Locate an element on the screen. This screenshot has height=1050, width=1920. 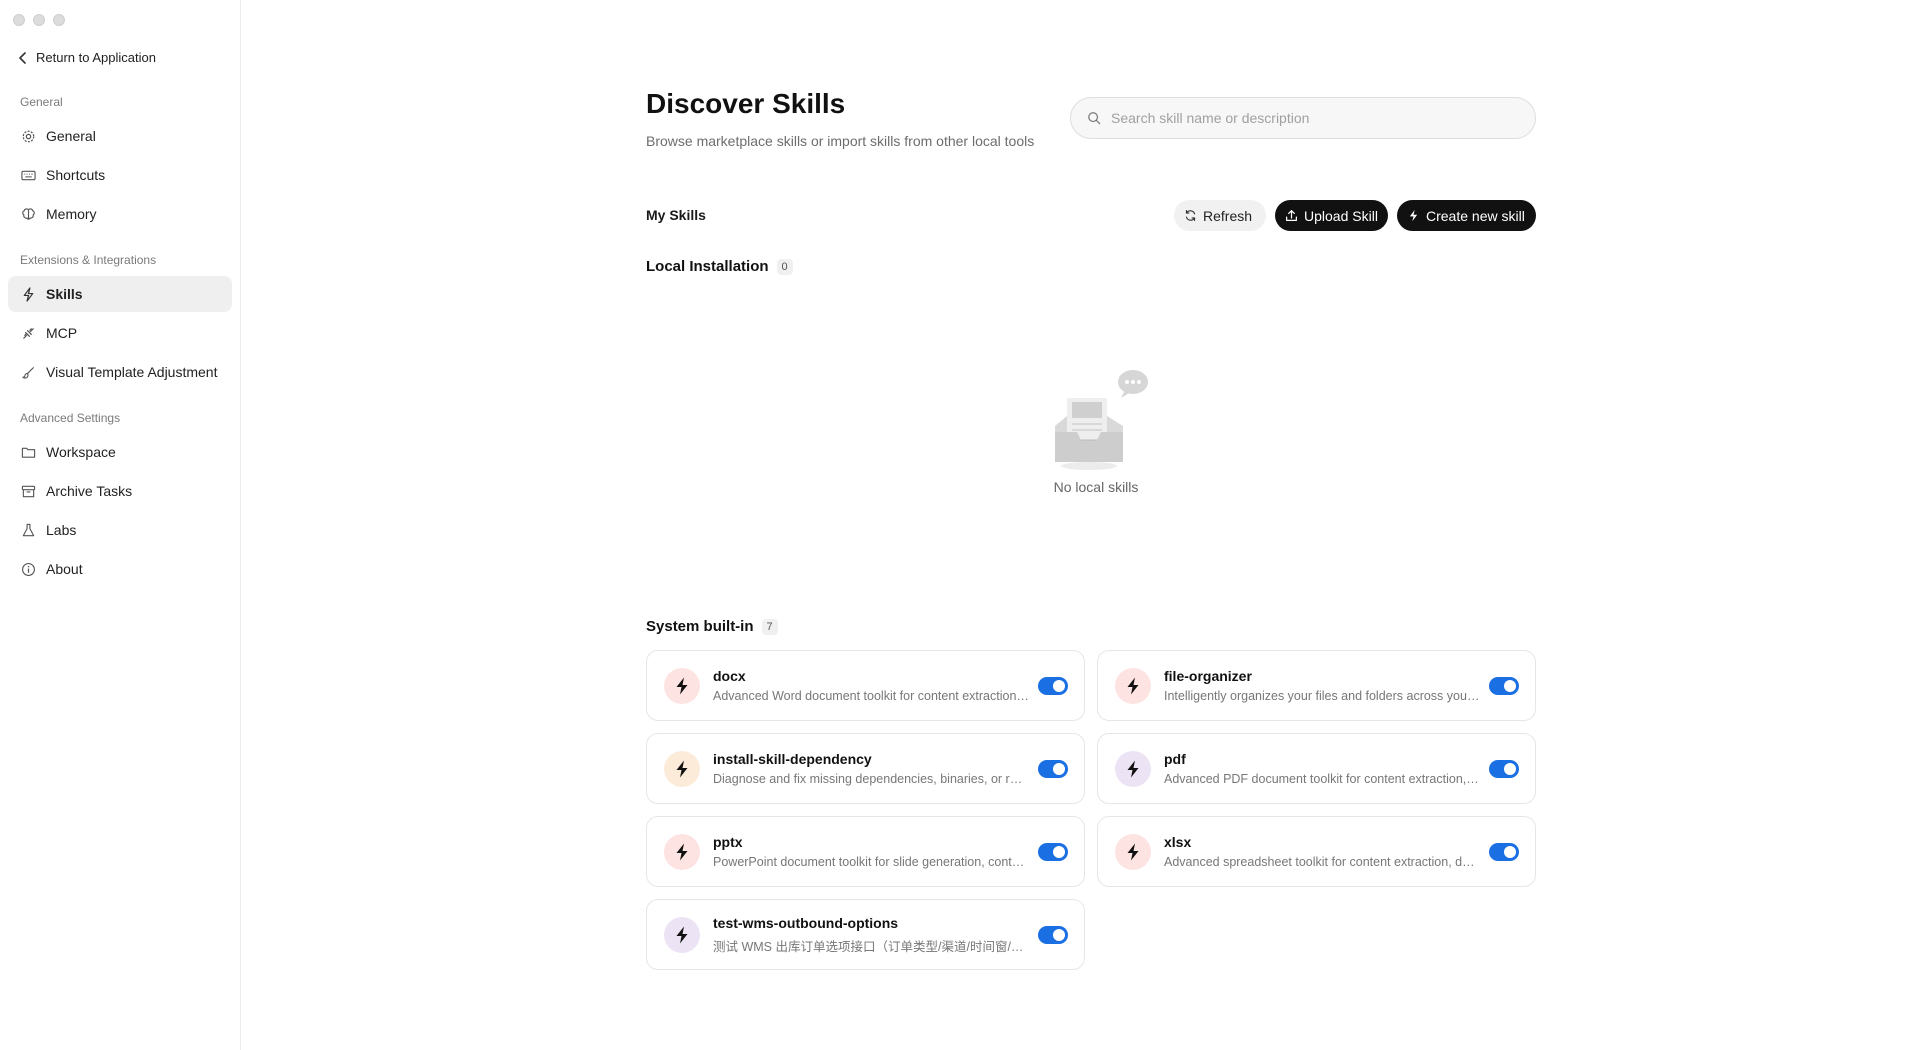
sidebar-item-workspace: Workspace is located at coordinates (120, 452).